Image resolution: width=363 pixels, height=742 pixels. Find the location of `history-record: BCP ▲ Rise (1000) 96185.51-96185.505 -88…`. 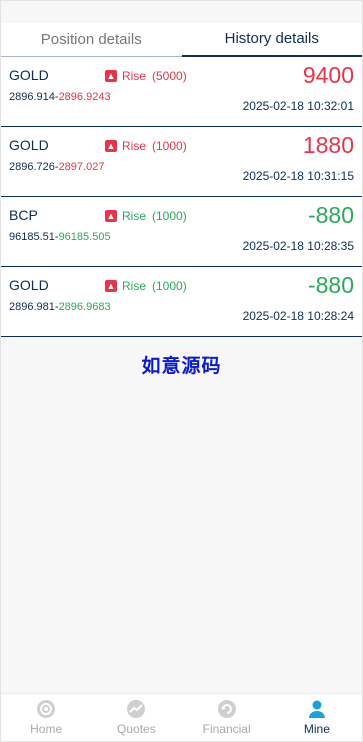

history-record: BCP ▲ Rise (1000) 96185.51-96185.505 -88… is located at coordinates (181, 232).